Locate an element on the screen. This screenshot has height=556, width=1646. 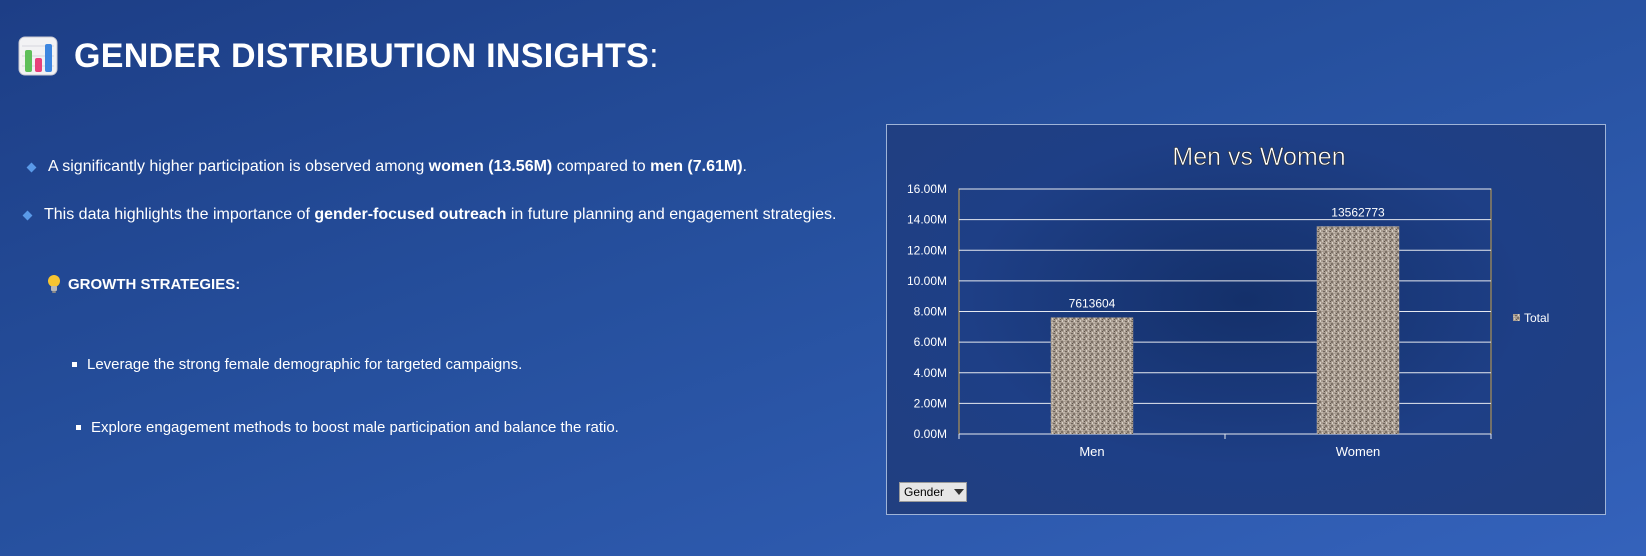
chart-legend: Total is located at coordinates (1531, 318).